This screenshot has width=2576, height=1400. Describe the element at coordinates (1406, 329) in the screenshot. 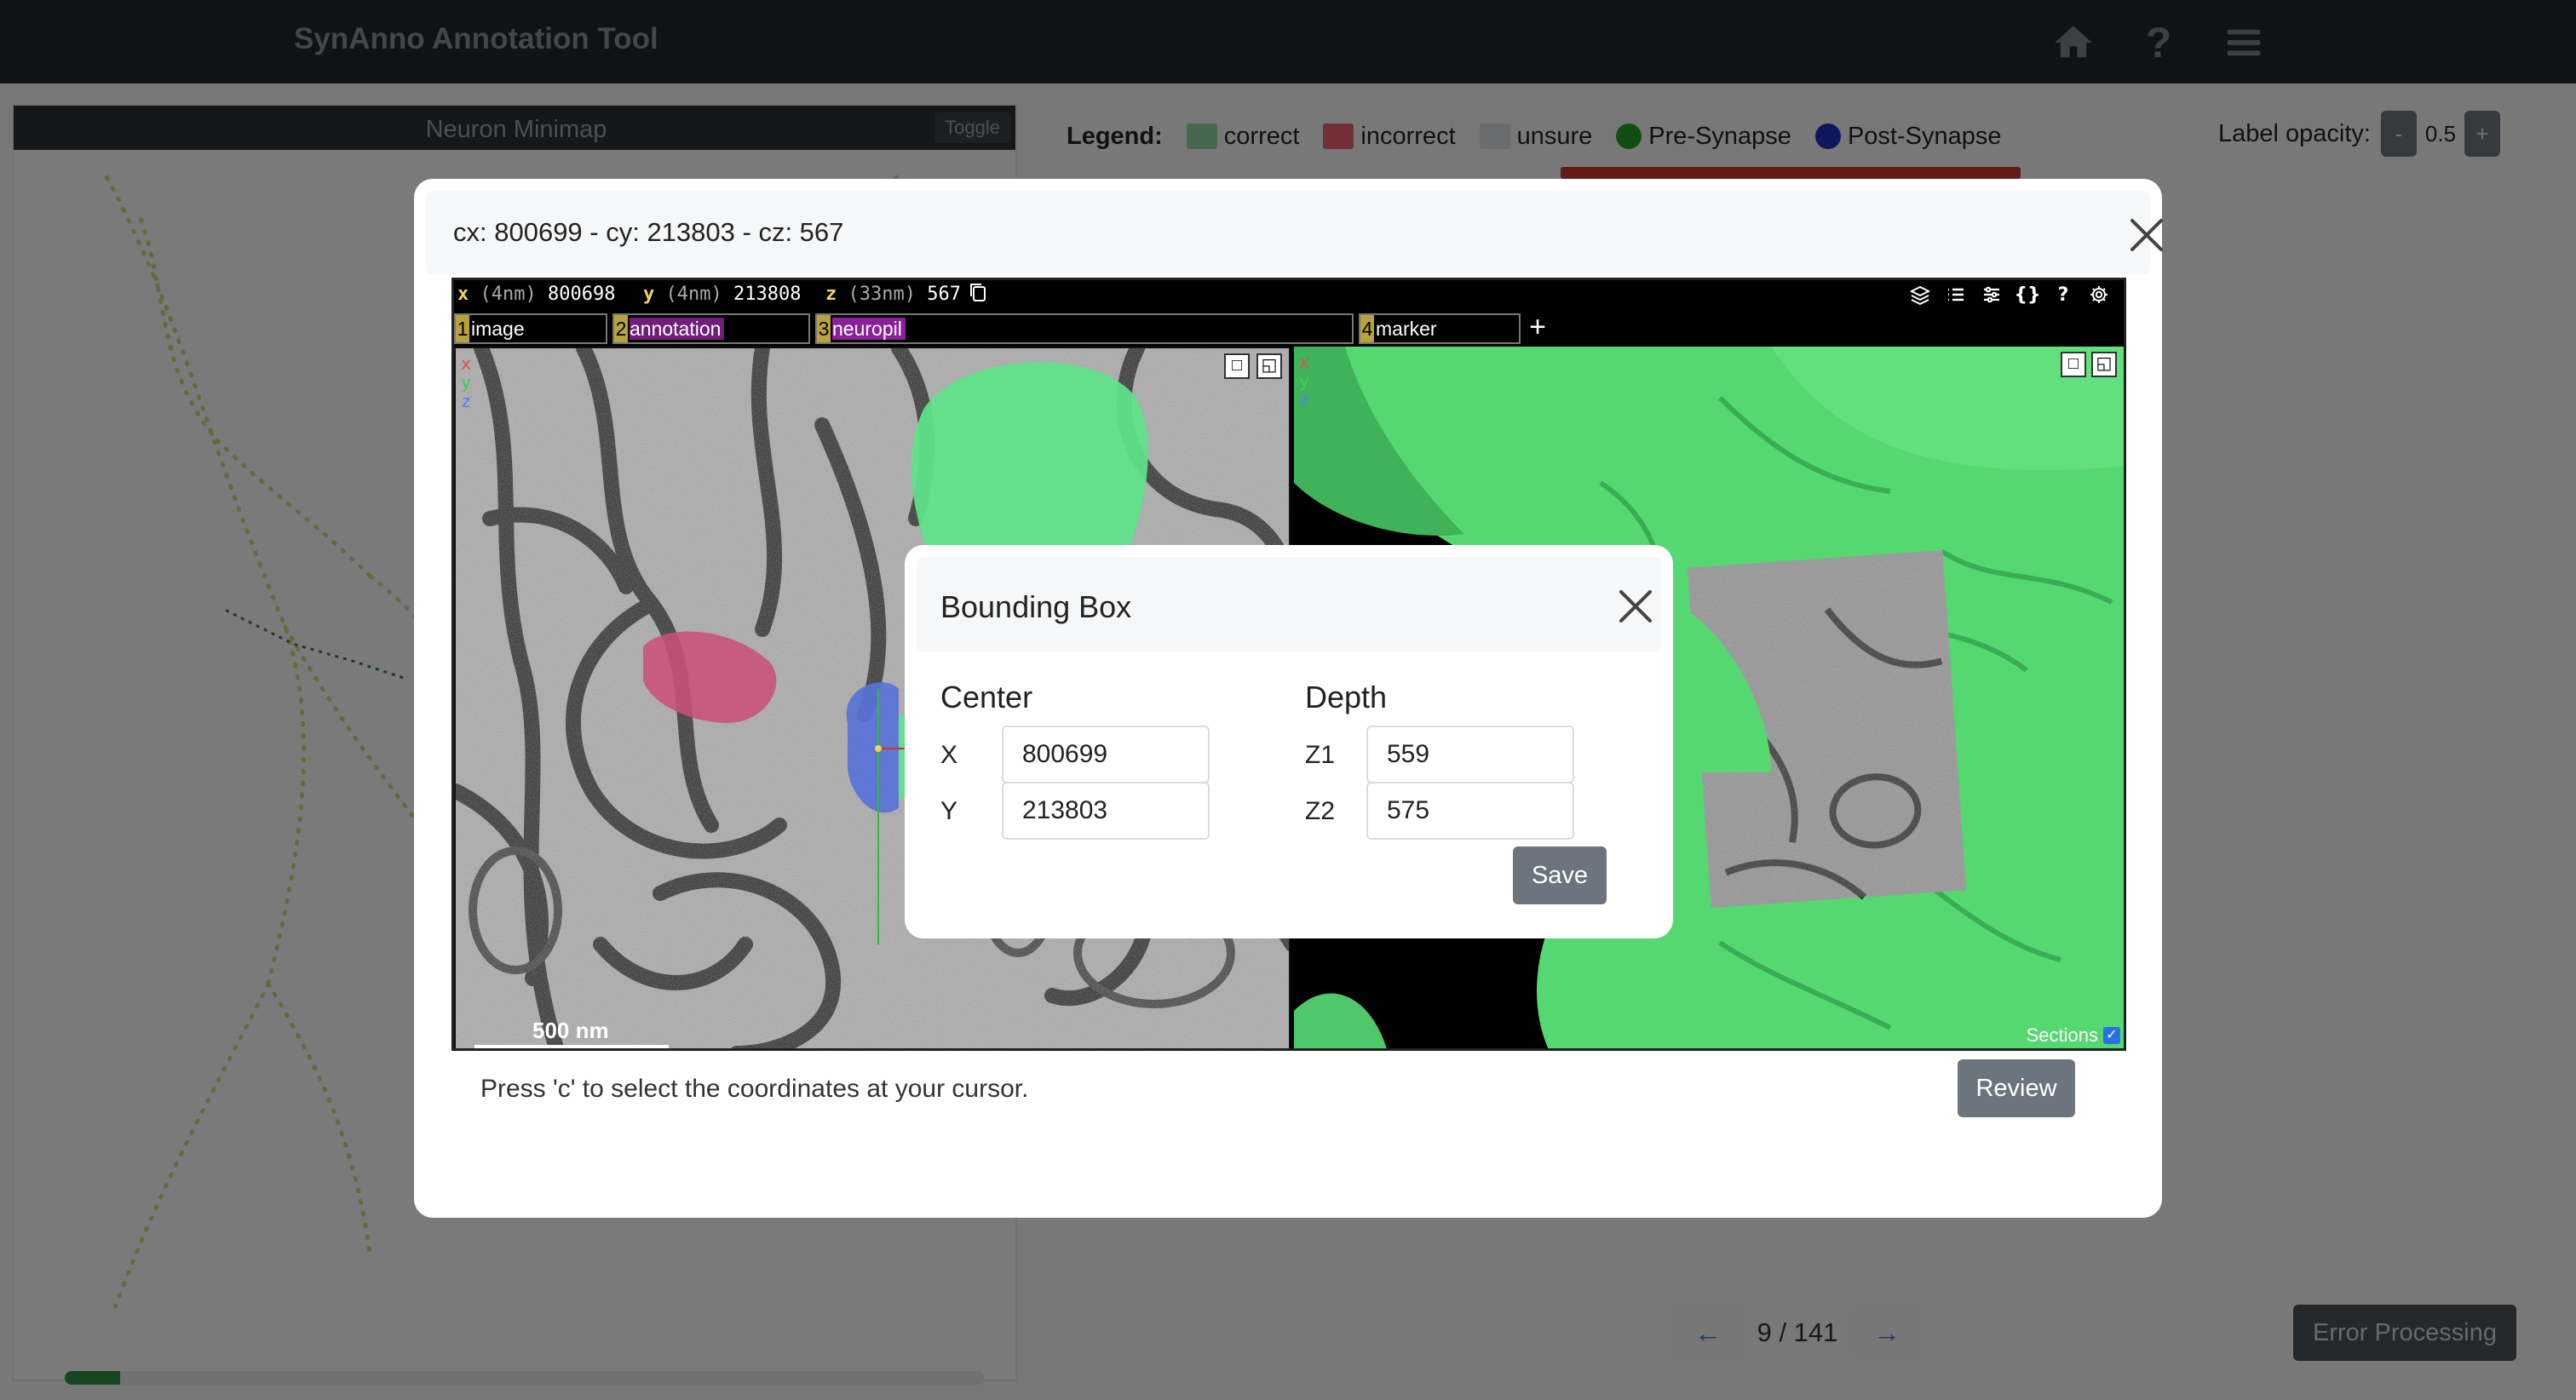

I see `layer-name: marker` at that location.